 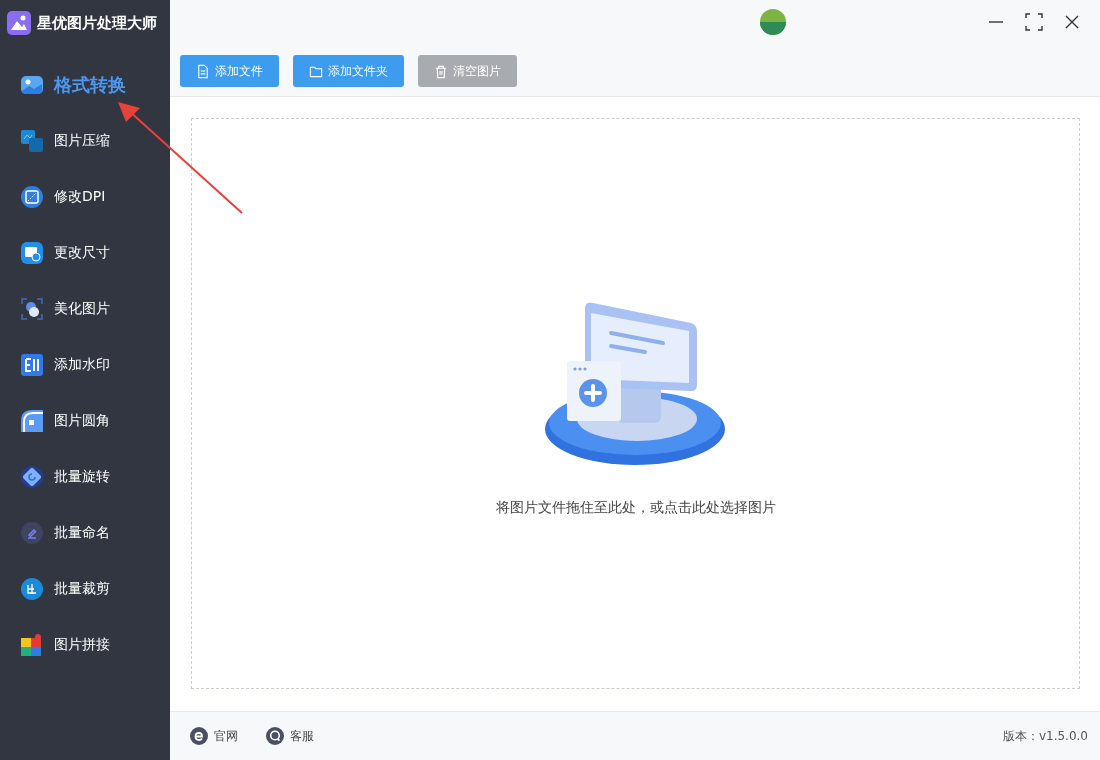 What do you see at coordinates (199, 736) in the screenshot?
I see `browser-icon` at bounding box center [199, 736].